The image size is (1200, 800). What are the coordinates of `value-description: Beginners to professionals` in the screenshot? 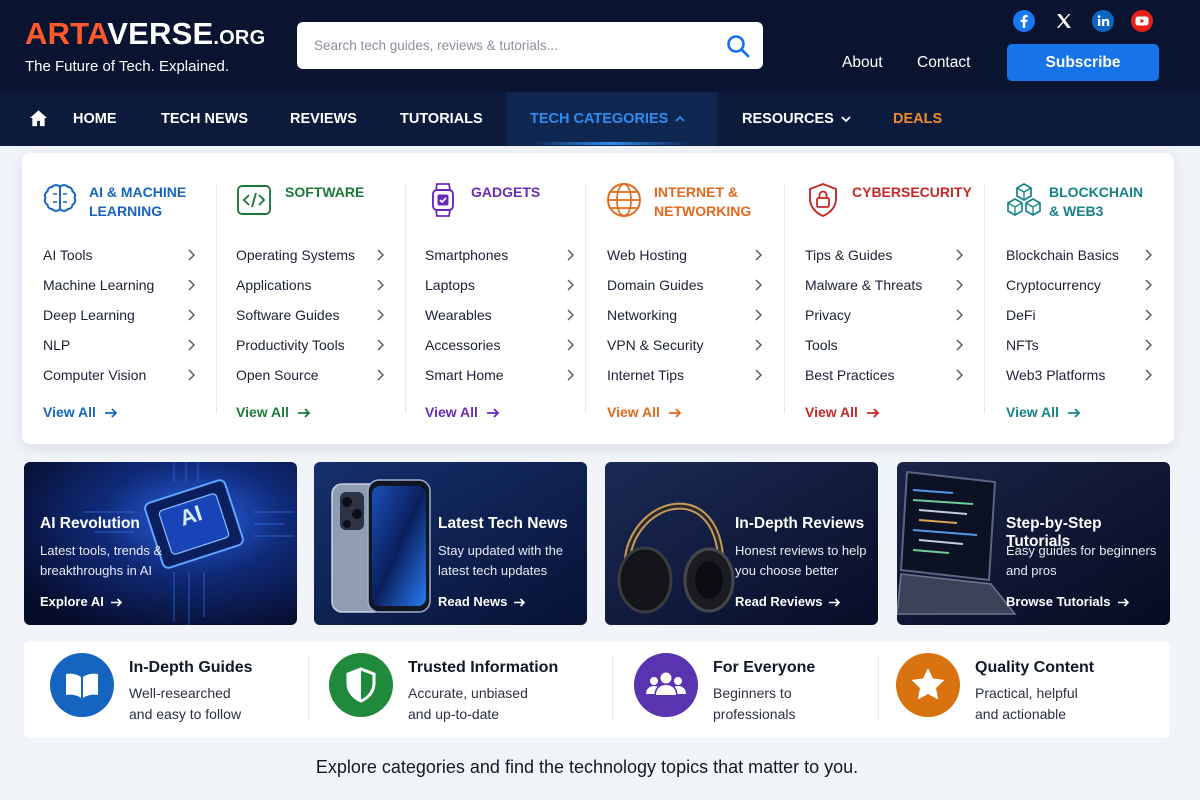 It's located at (788, 704).